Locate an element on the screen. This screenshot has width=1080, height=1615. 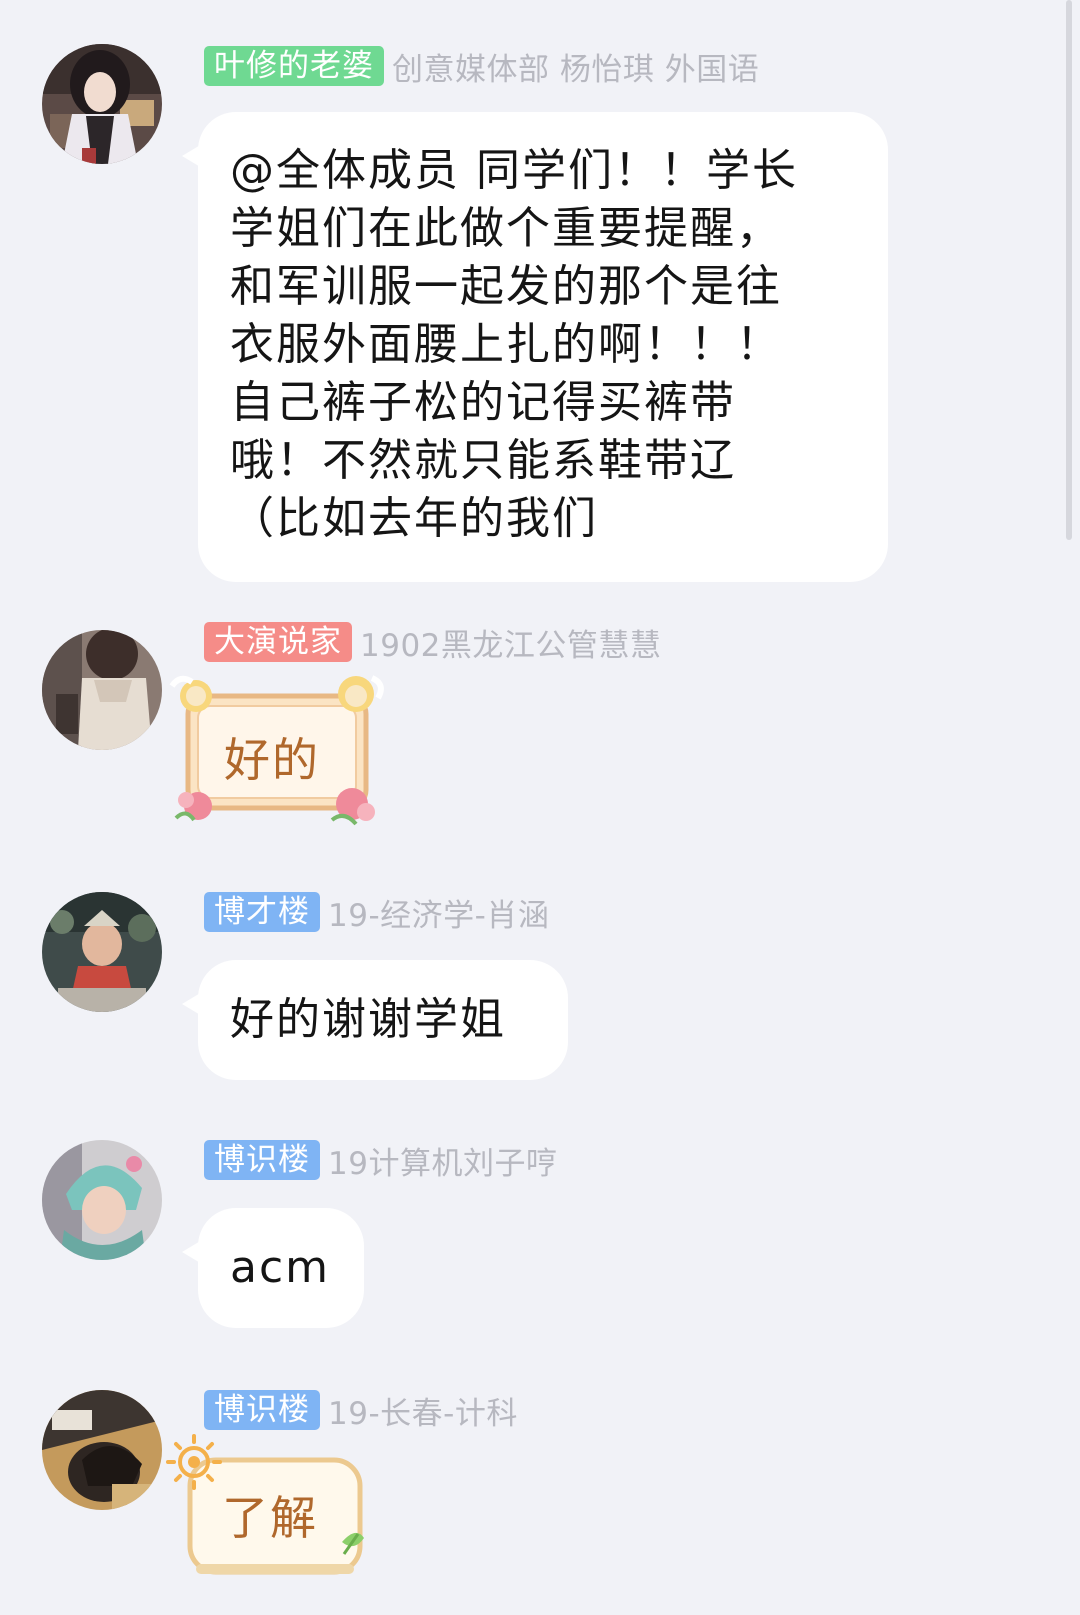
message-line: 自己裤子松的记得买裤带 is located at coordinates (483, 402).